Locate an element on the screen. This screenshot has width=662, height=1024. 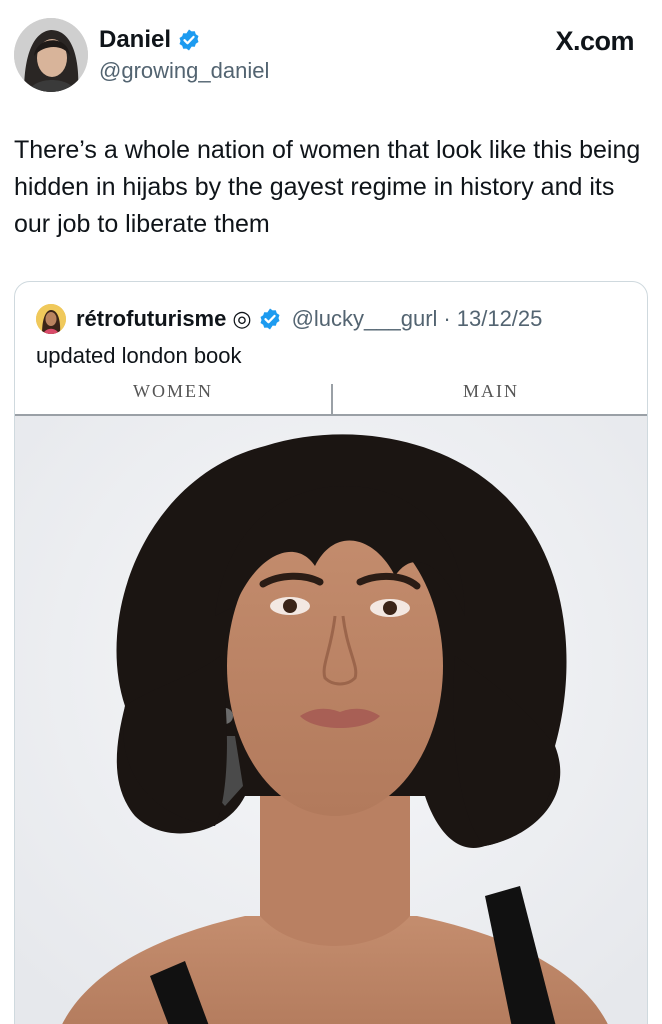
quoted-tweet-date: 13/12/25 is located at coordinates (500, 319).